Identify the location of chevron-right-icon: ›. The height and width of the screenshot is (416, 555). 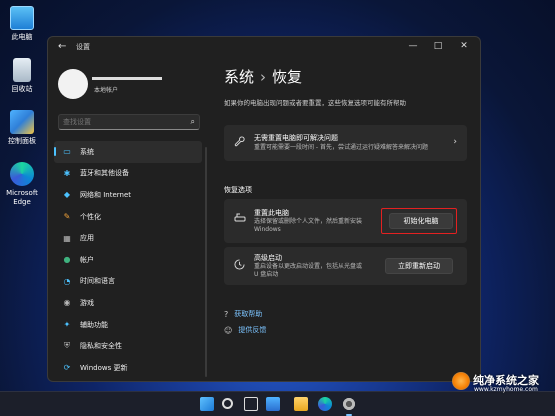
(455, 142).